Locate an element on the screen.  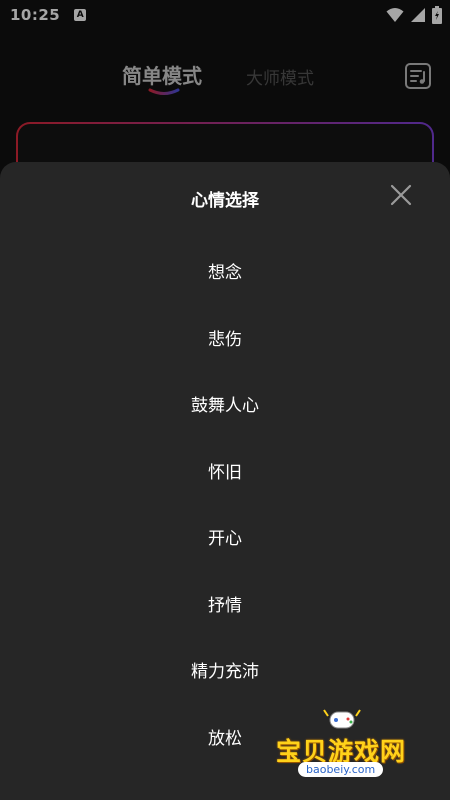
mood-option-inspiring: 鼓舞人心 is located at coordinates (225, 406).